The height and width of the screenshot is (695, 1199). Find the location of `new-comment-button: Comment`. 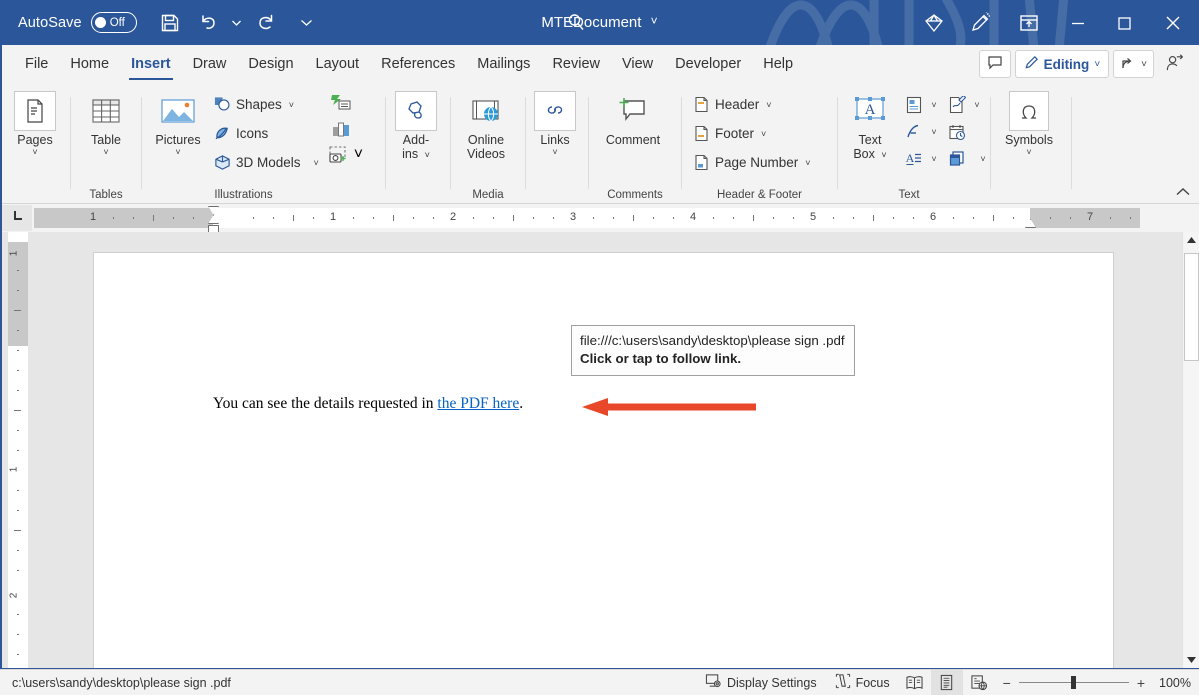

new-comment-button: Comment is located at coordinates (633, 118).